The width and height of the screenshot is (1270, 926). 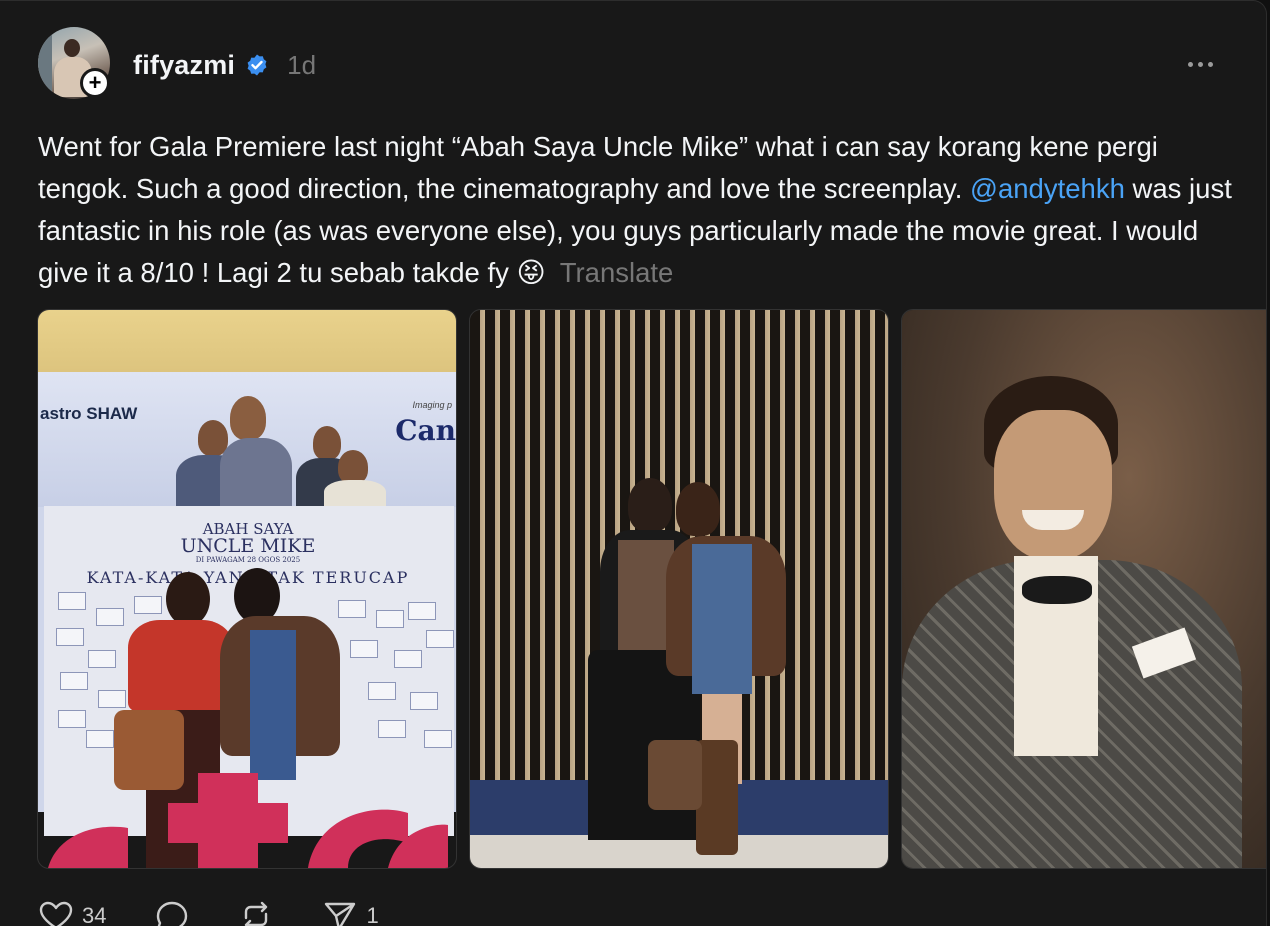 What do you see at coordinates (1200, 64) in the screenshot?
I see `more-options-icon` at bounding box center [1200, 64].